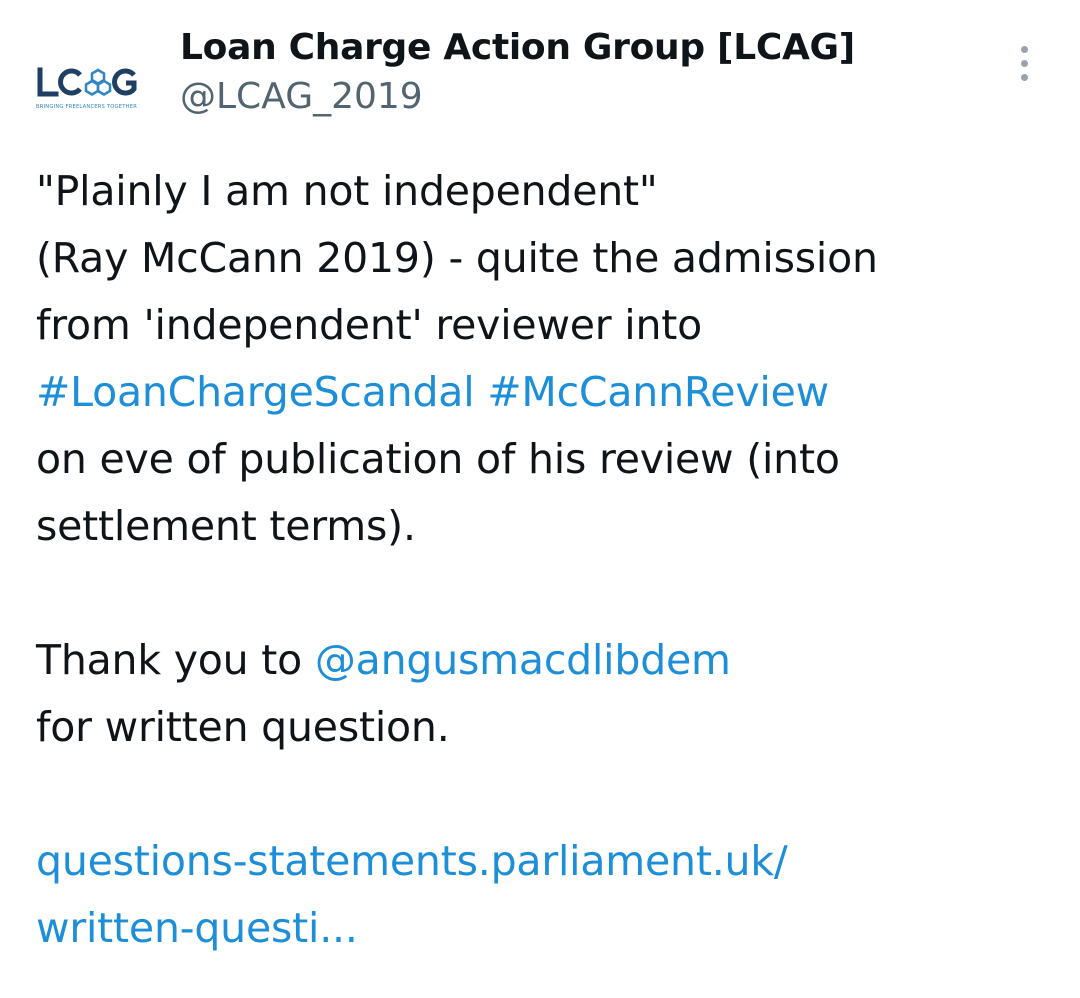 The height and width of the screenshot is (998, 1080). I want to click on tweet-text-segment: Thank you to, so click(175, 660).